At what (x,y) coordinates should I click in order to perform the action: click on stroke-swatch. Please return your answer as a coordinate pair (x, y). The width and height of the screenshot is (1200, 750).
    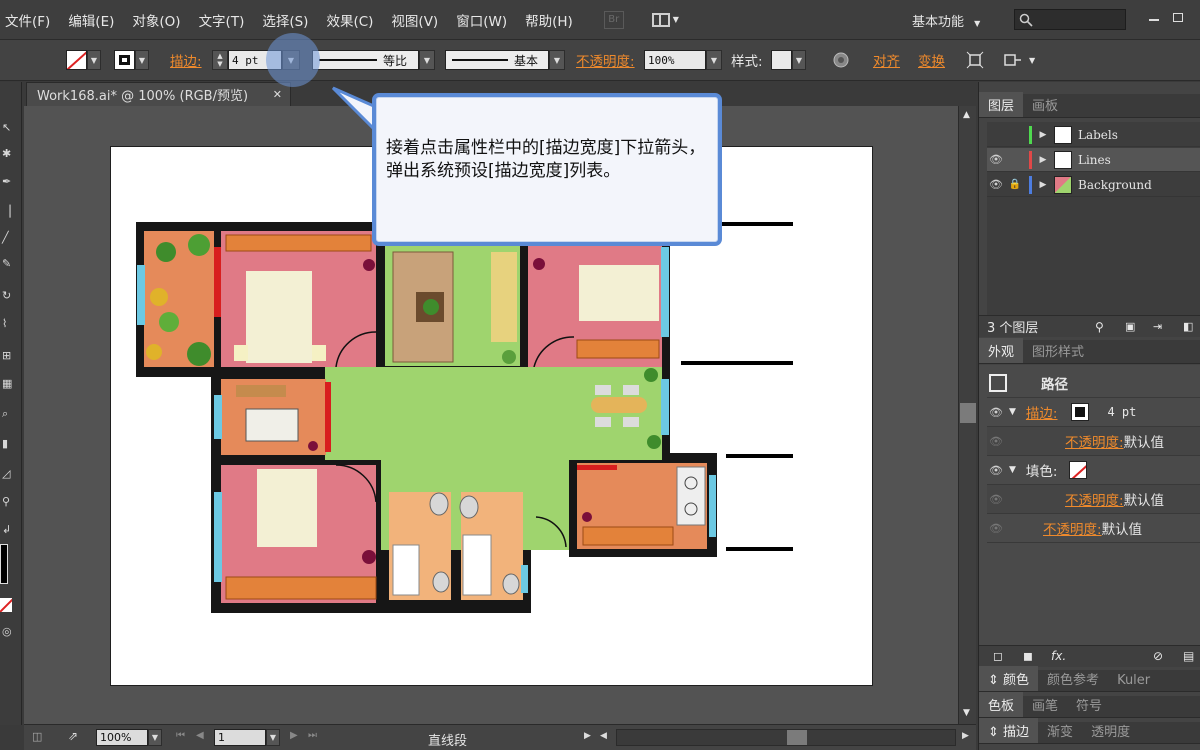
    Looking at the image, I should click on (124, 60).